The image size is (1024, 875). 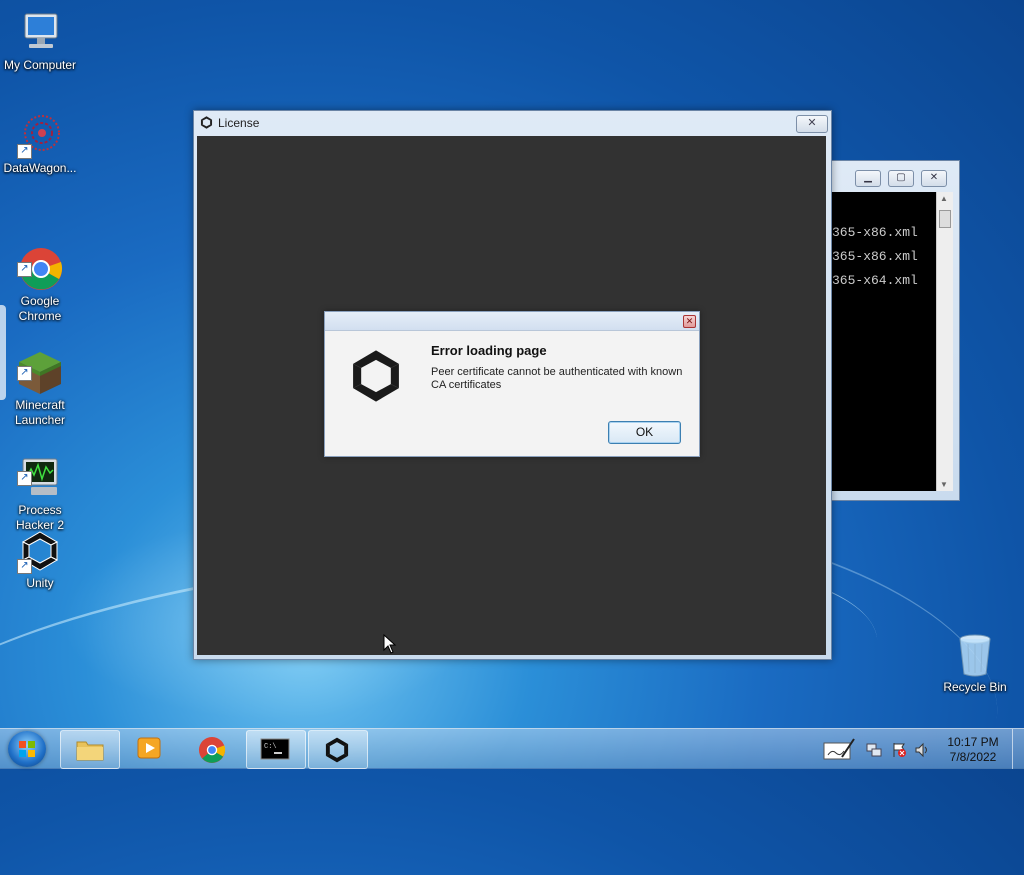 What do you see at coordinates (868, 178) in the screenshot?
I see `minimize-button: ▁` at bounding box center [868, 178].